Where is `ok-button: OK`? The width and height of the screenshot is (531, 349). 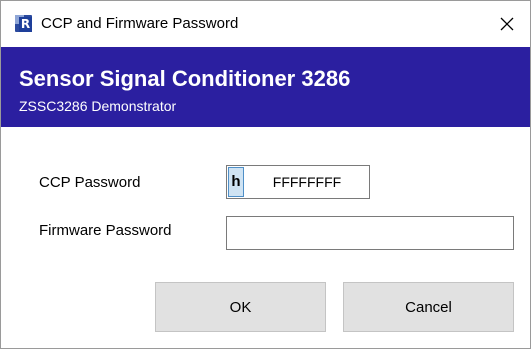 ok-button: OK is located at coordinates (240, 307).